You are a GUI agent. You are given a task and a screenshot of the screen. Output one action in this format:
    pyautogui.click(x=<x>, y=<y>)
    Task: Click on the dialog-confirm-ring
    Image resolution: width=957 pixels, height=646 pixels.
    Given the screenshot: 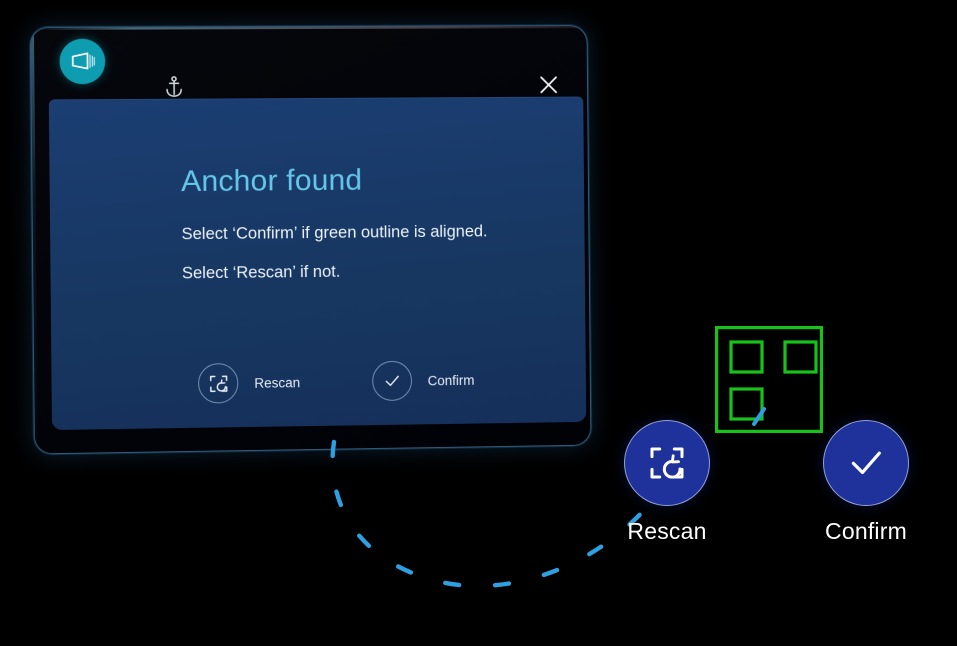 What is the action you would take?
    pyautogui.click(x=391, y=381)
    